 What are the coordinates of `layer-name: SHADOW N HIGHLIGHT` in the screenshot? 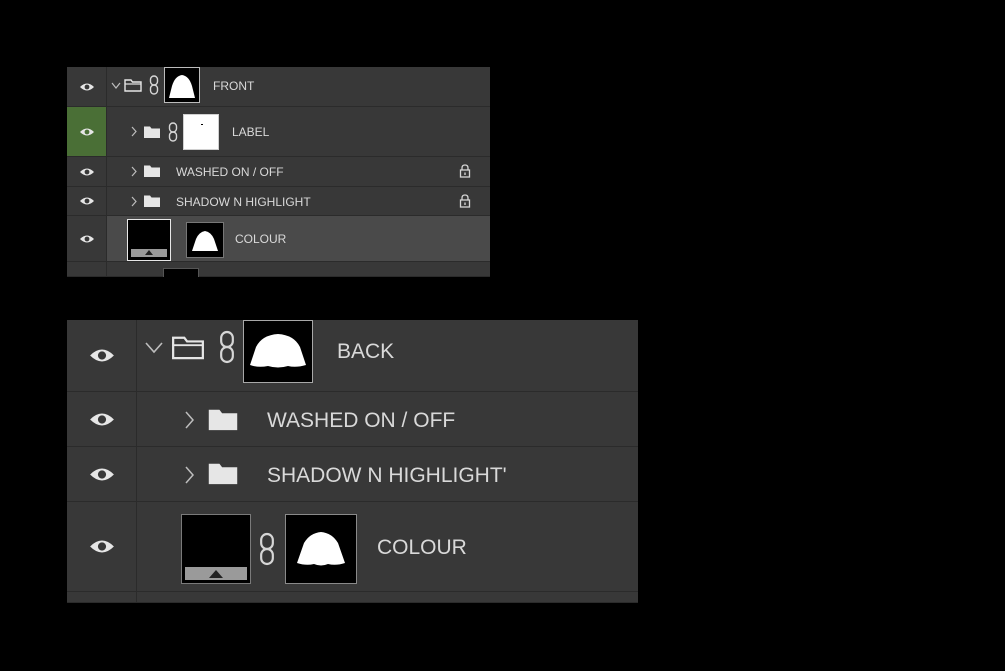 It's located at (243, 202).